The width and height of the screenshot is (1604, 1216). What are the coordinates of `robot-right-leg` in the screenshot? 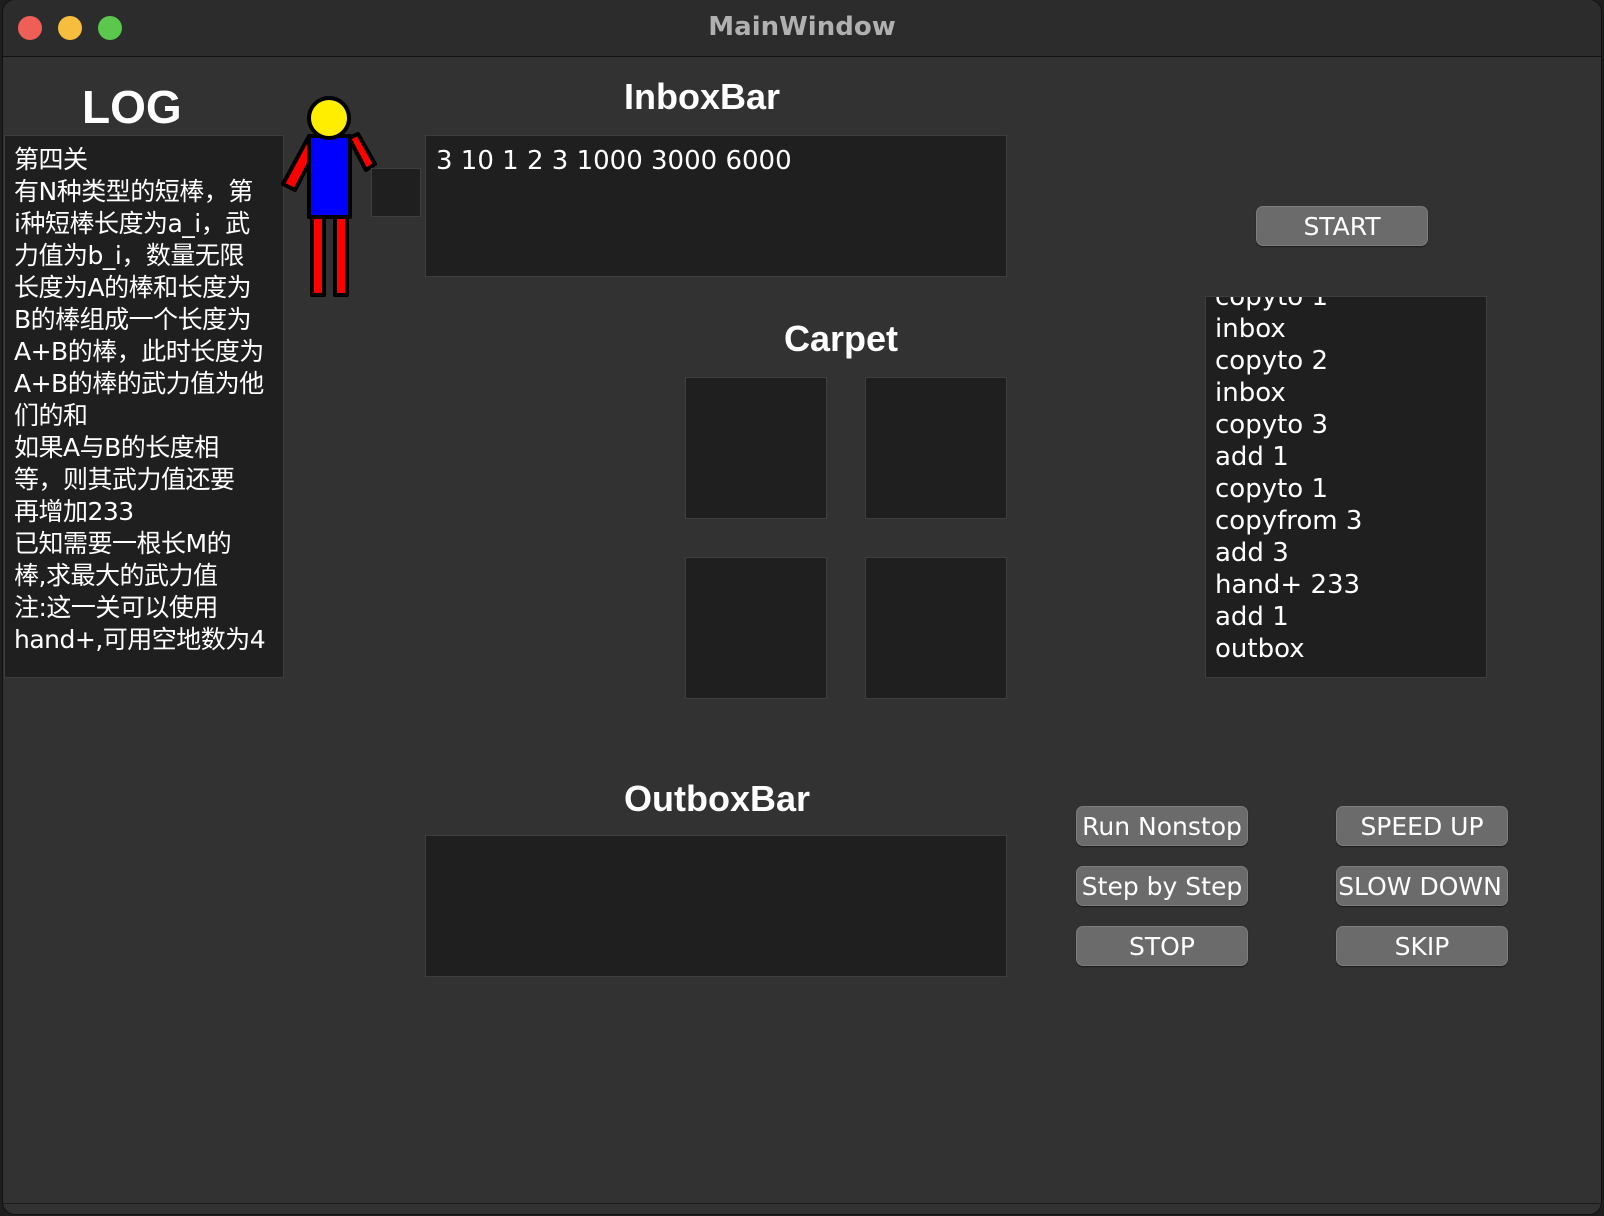 It's located at (341, 255).